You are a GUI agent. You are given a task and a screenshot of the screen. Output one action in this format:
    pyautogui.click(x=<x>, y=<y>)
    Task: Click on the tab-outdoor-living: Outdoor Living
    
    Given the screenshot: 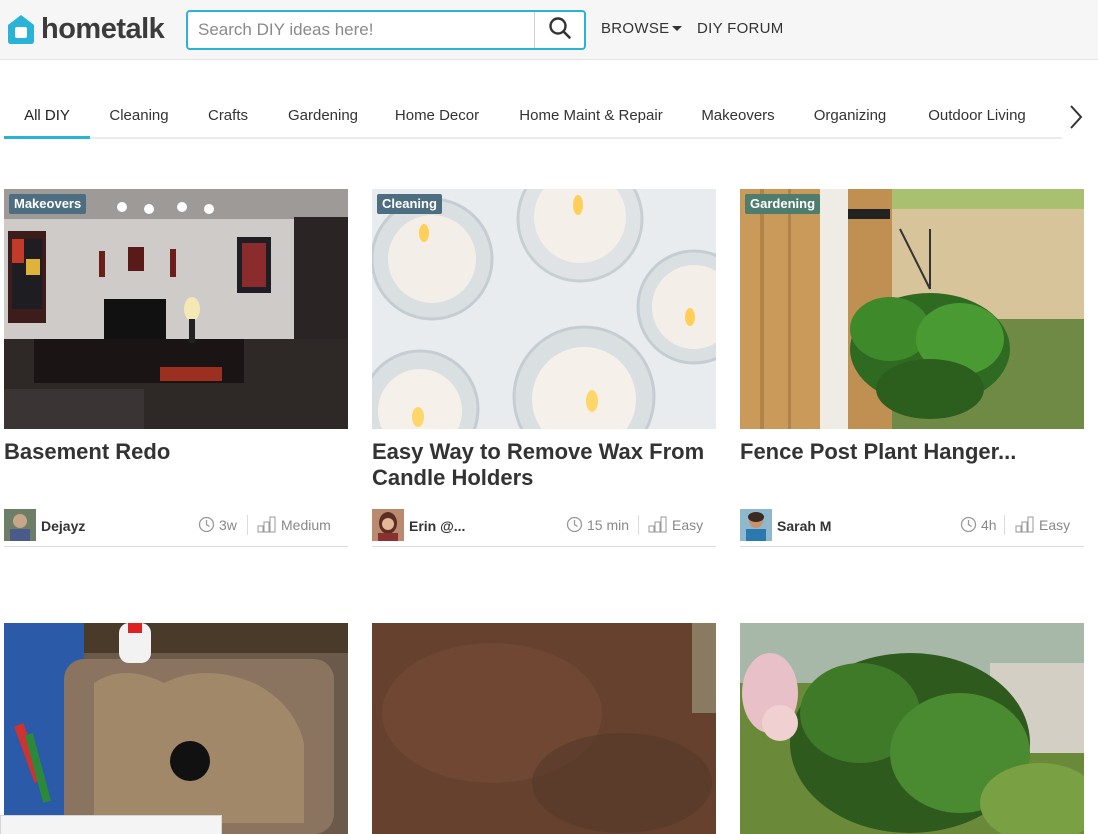 What is the action you would take?
    pyautogui.click(x=977, y=117)
    